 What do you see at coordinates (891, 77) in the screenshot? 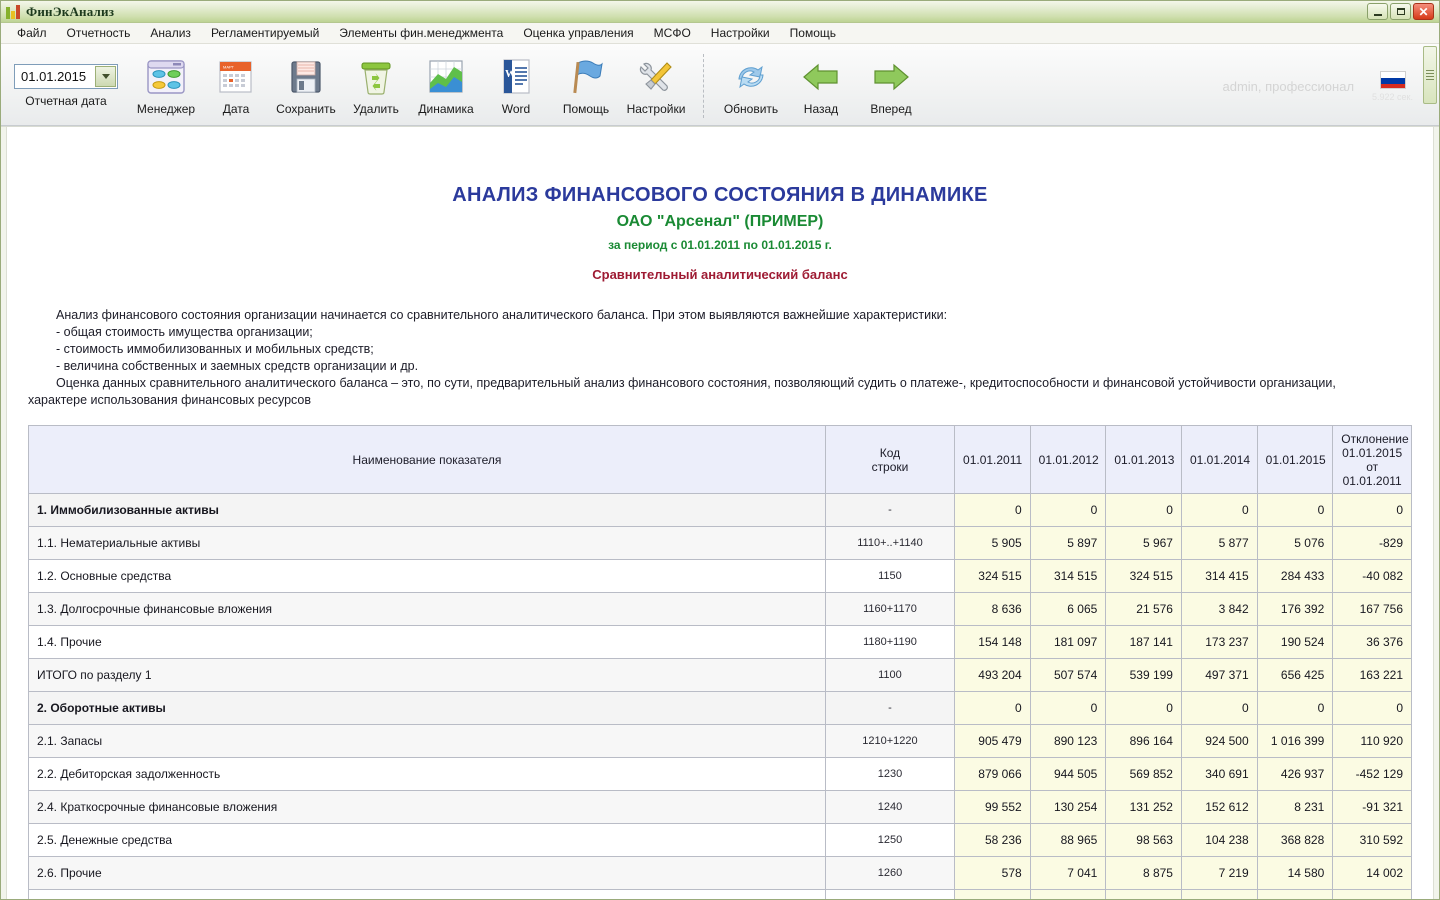
I see `arrow-right-icon` at bounding box center [891, 77].